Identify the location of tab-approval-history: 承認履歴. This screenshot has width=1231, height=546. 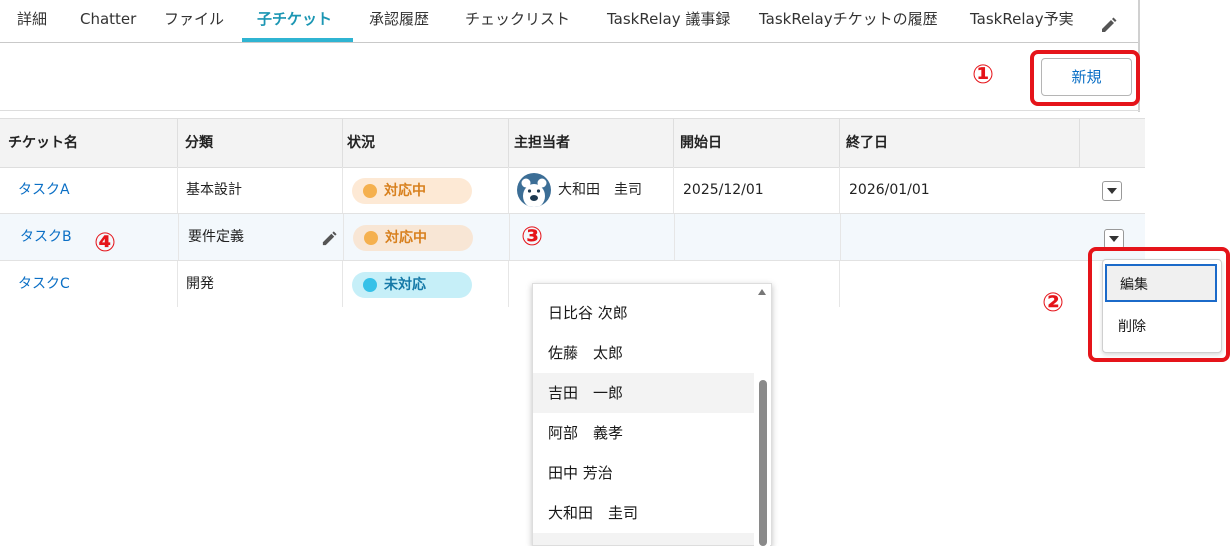
(399, 20).